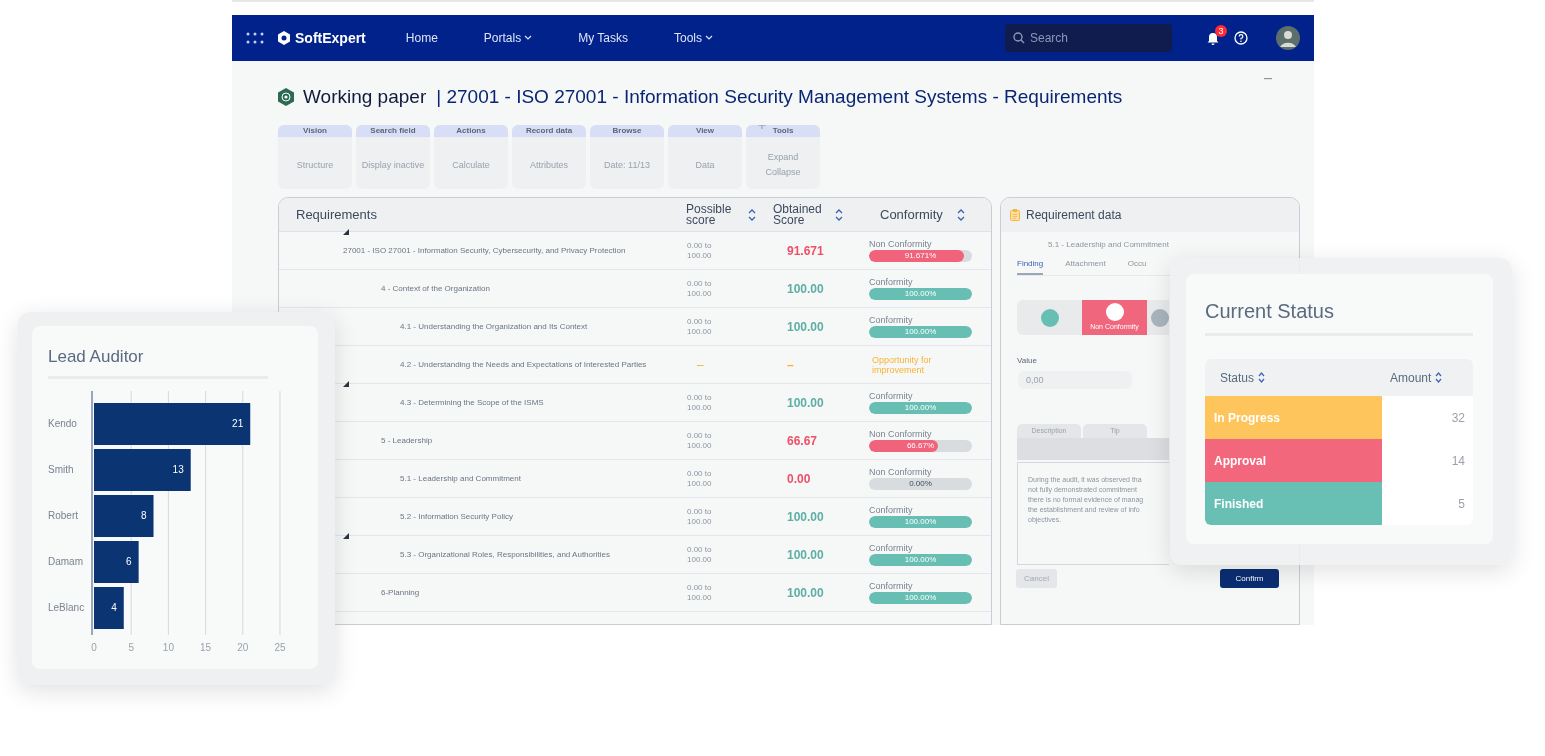 This screenshot has width=1545, height=756. I want to click on toolbar-group-label: Tools, so click(783, 131).